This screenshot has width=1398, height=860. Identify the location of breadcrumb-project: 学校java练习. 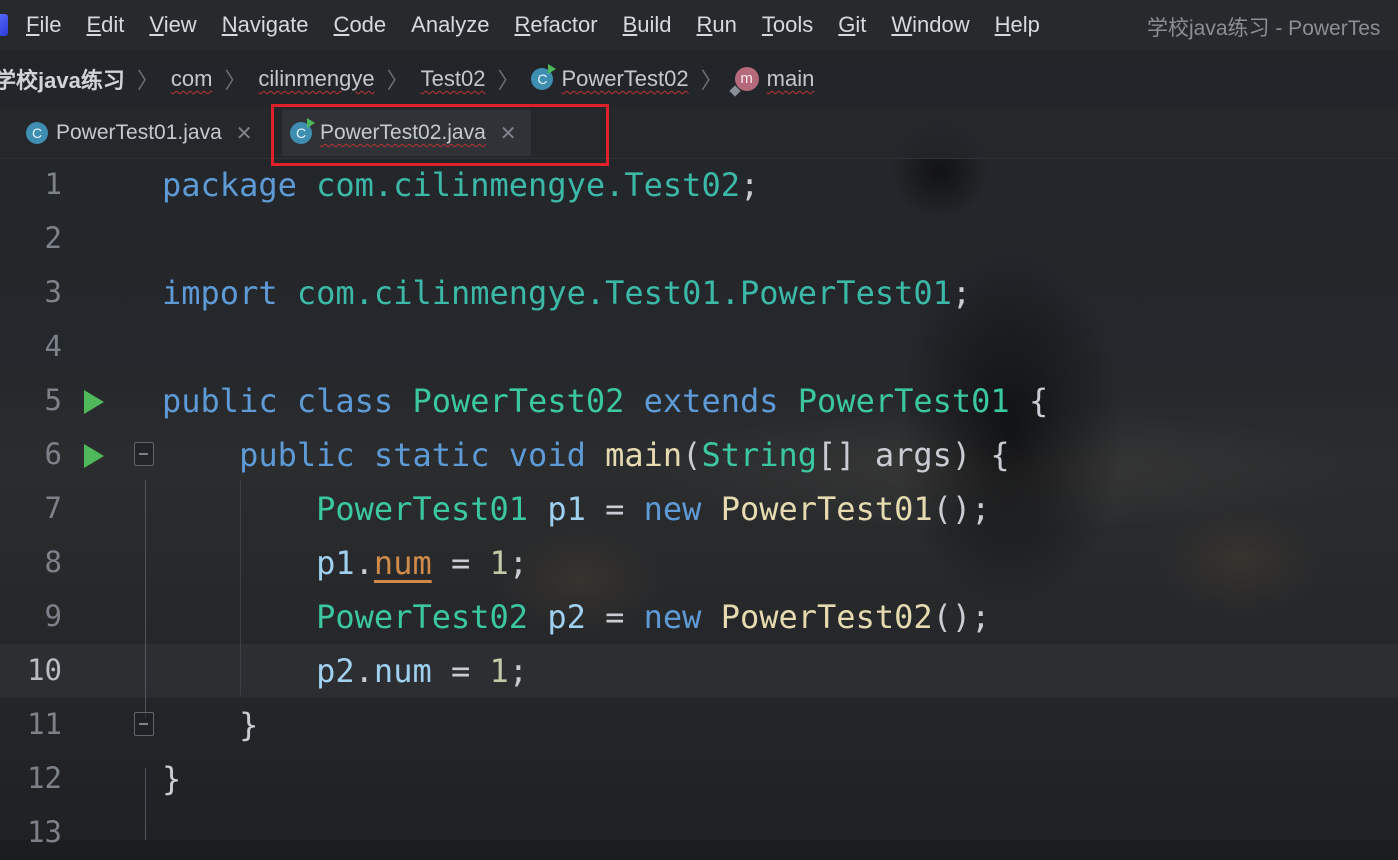
(62, 79).